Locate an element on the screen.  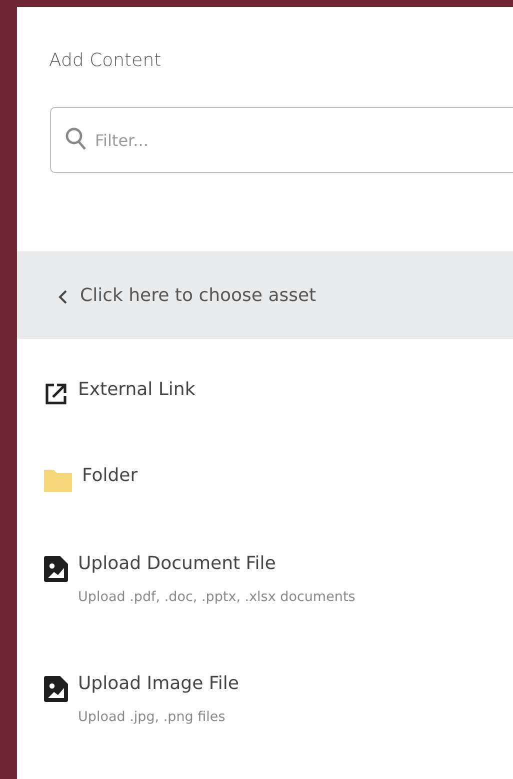
back-bar: Click here to choose asset is located at coordinates (265, 295).